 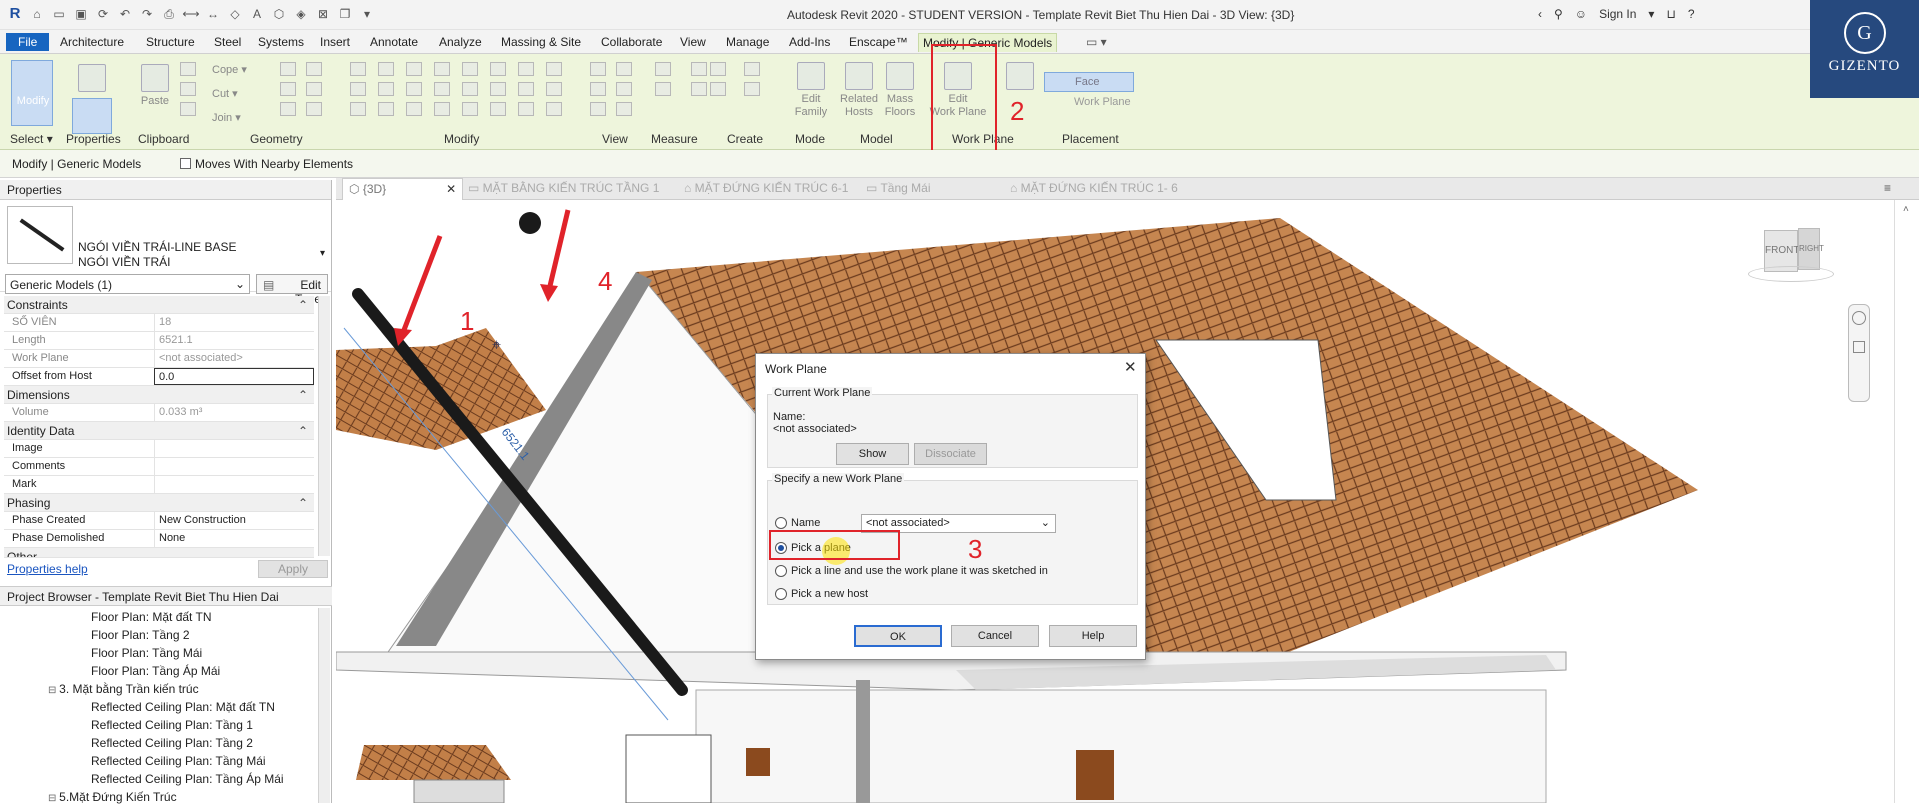 What do you see at coordinates (1859, 318) in the screenshot?
I see `steering-wheel-icon` at bounding box center [1859, 318].